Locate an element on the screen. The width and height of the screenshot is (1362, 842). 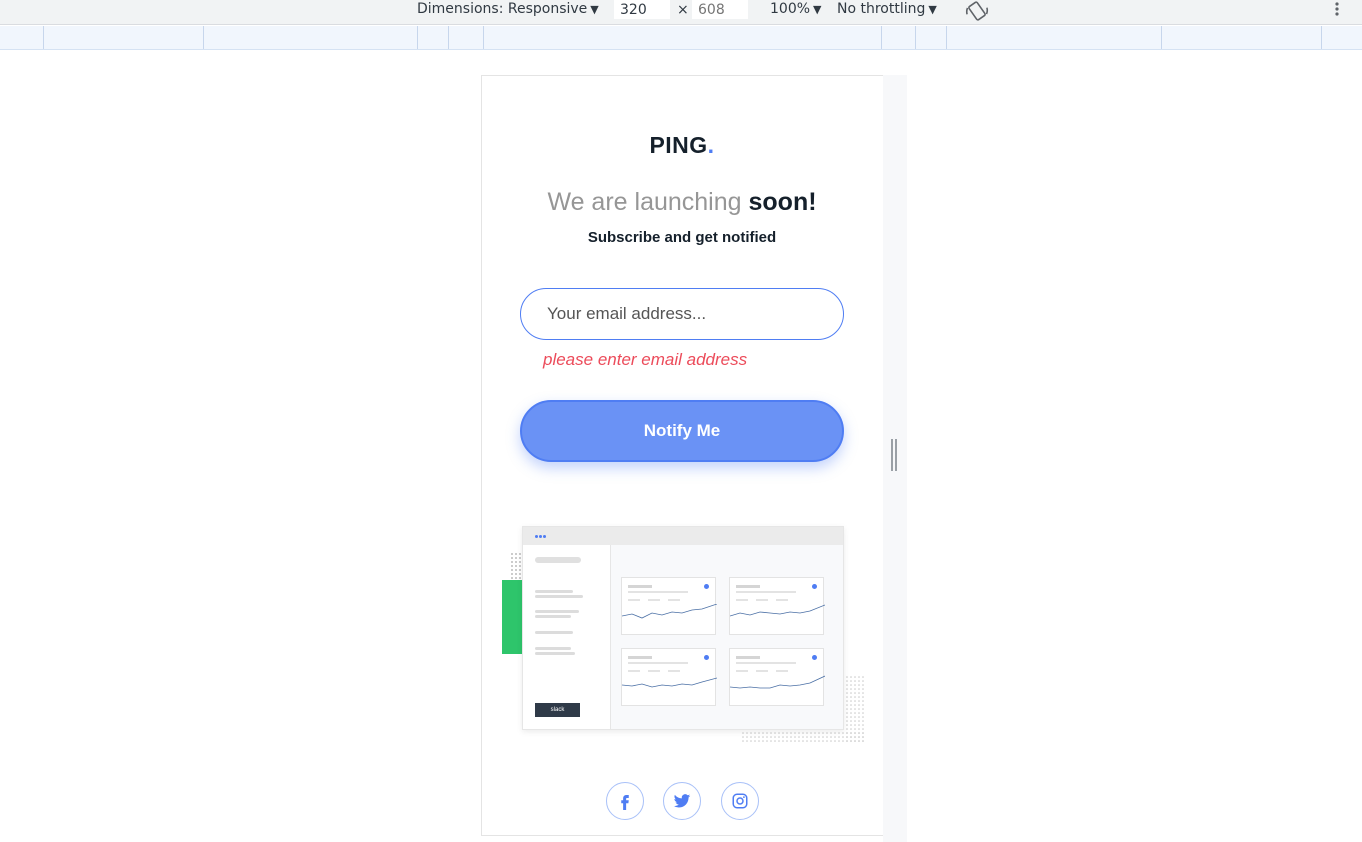
notify-me-button: Notify Me is located at coordinates (682, 431).